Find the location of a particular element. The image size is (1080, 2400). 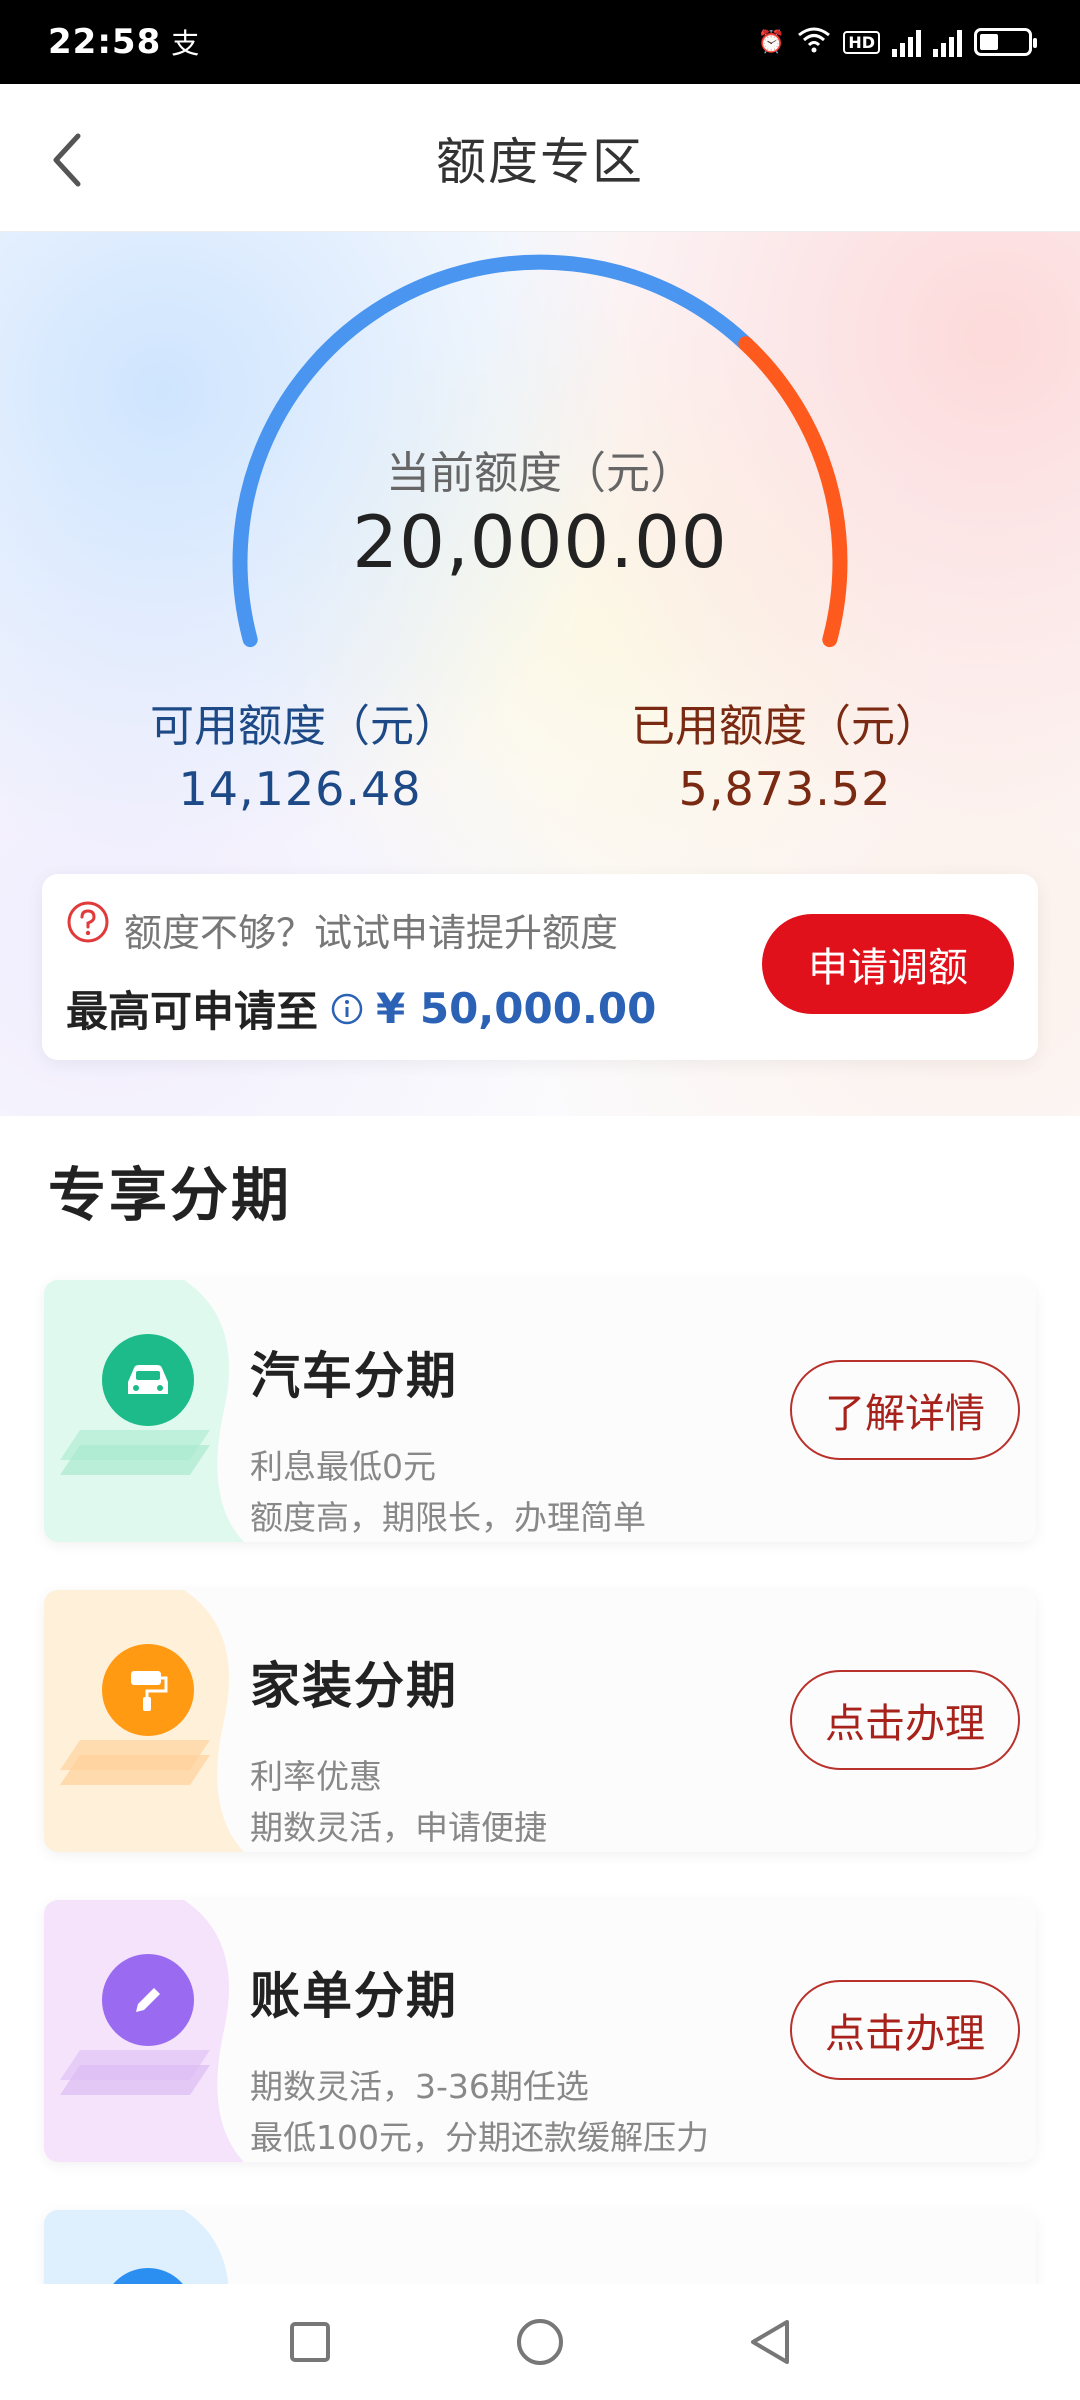

question-icon is located at coordinates (88, 922).